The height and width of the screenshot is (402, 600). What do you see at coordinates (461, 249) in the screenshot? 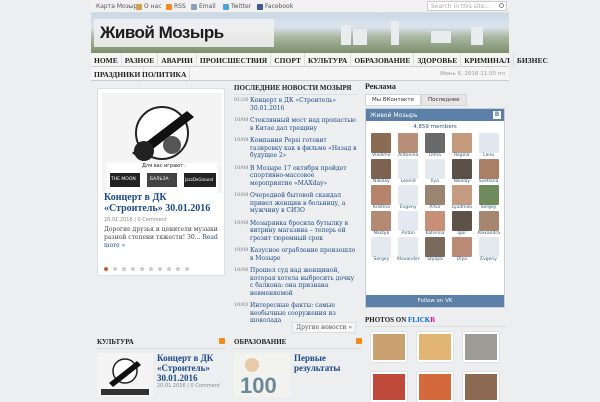
I see `vk-member: Olya` at bounding box center [461, 249].